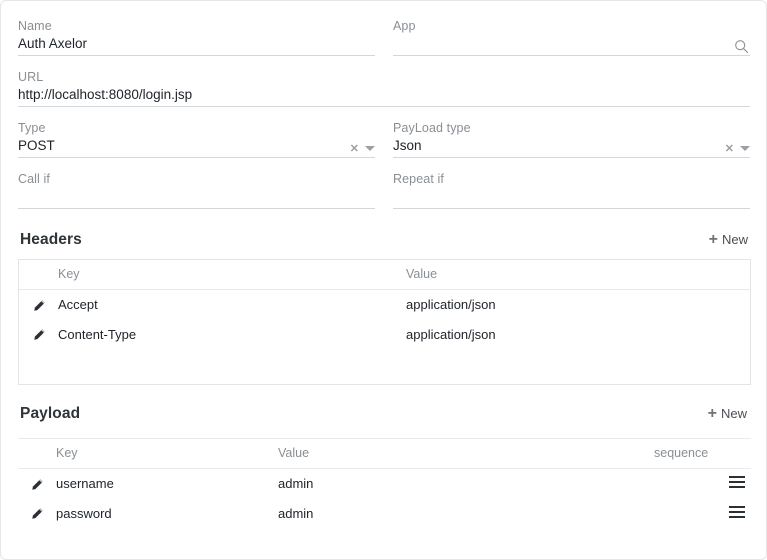 The width and height of the screenshot is (767, 560). I want to click on field-url-inputrow: http://localhost:8080/login.jsp, so click(384, 96).